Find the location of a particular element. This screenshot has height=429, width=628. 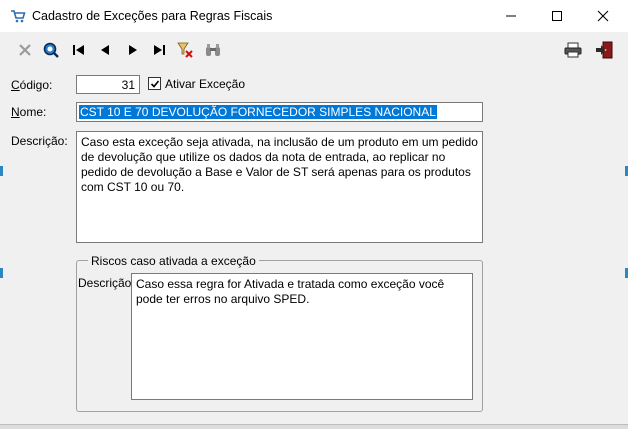

search-button is located at coordinates (51, 50).